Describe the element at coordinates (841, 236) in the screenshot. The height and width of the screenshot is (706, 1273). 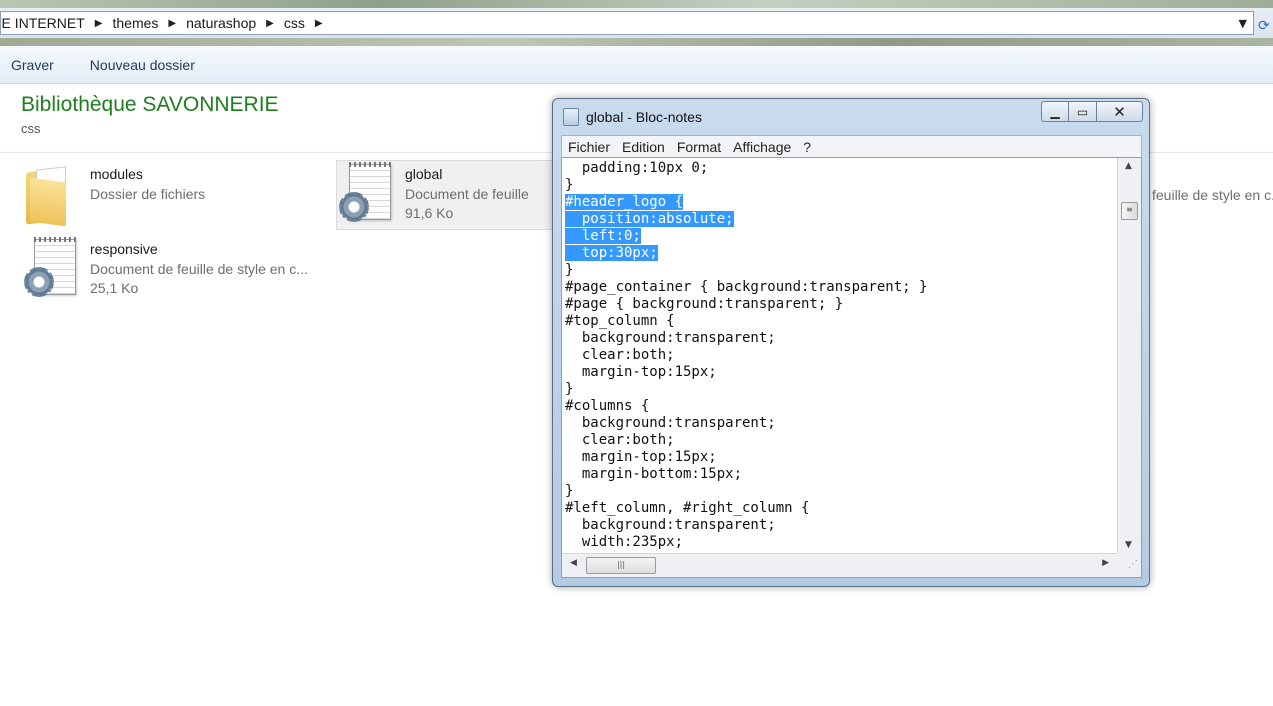
I see `text-line: left:0;` at that location.